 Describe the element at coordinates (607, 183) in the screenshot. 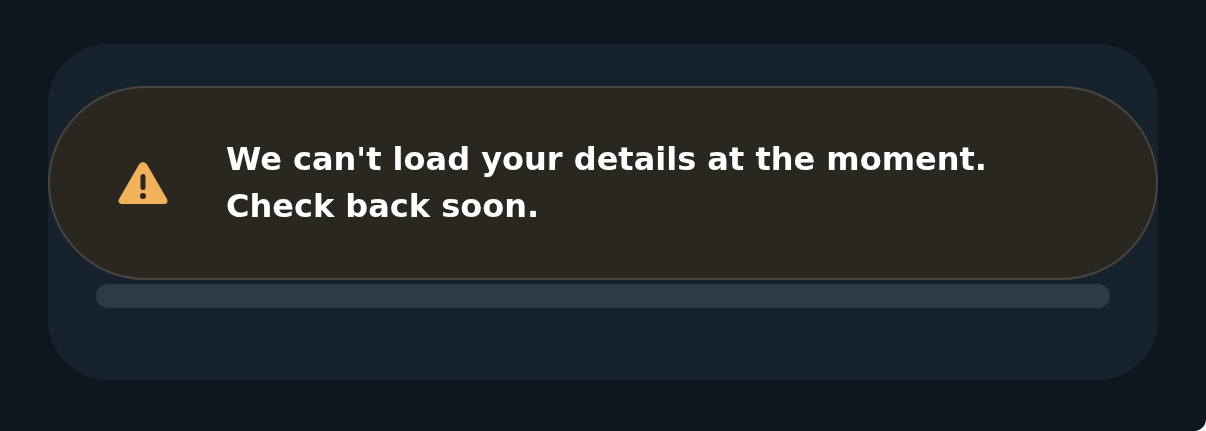

I see `alert-message: We can't load your details at the moment. Check back soon.` at that location.